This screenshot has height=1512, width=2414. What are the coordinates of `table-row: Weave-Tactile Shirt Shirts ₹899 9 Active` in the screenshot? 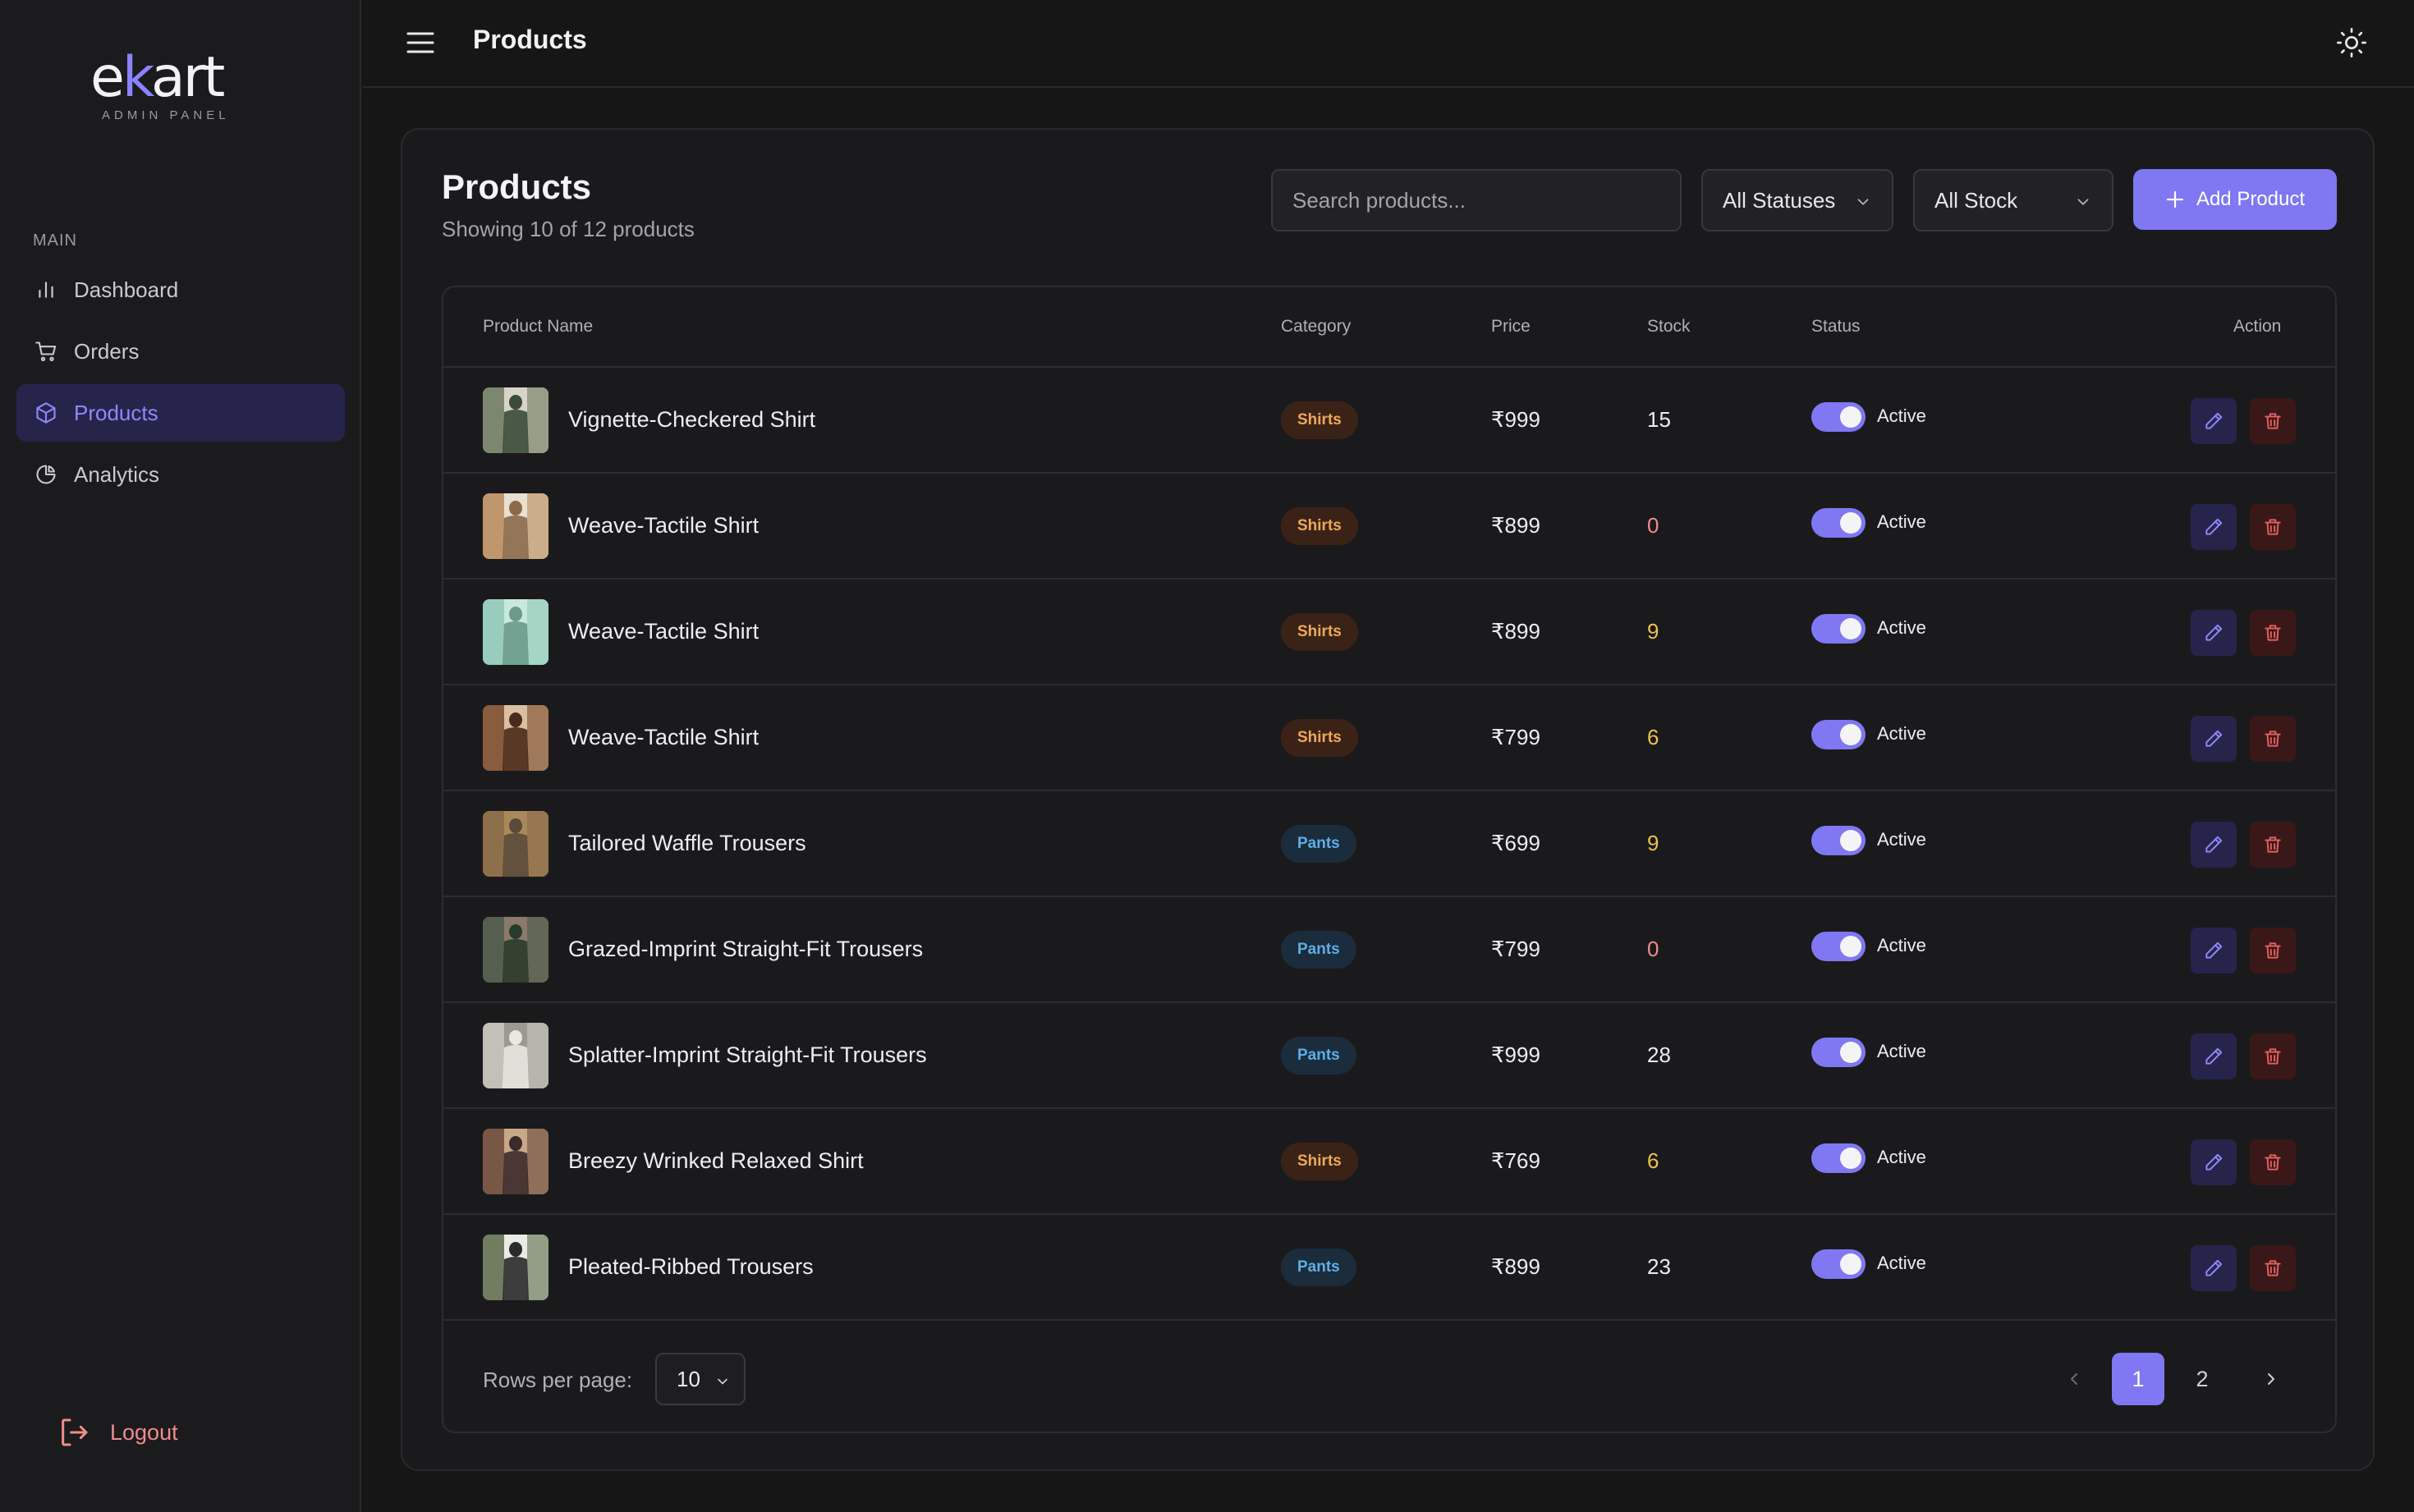 It's located at (1389, 632).